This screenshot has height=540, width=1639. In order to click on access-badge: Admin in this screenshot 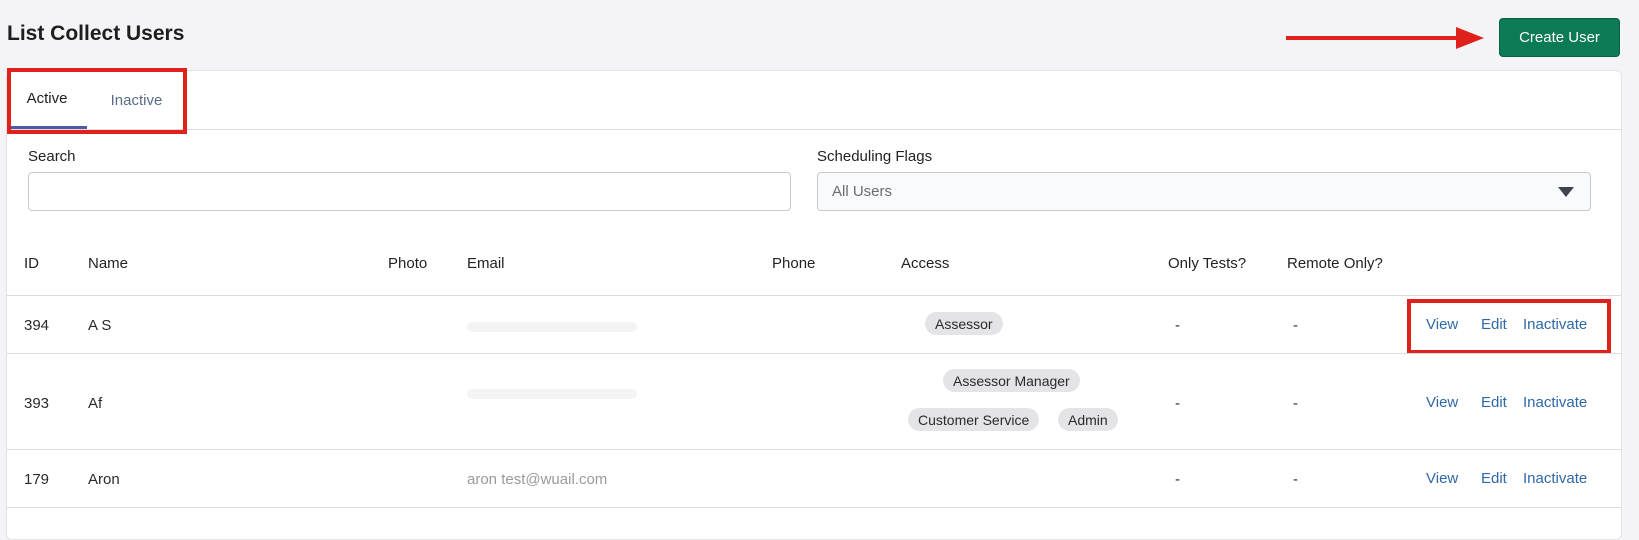, I will do `click(1088, 419)`.